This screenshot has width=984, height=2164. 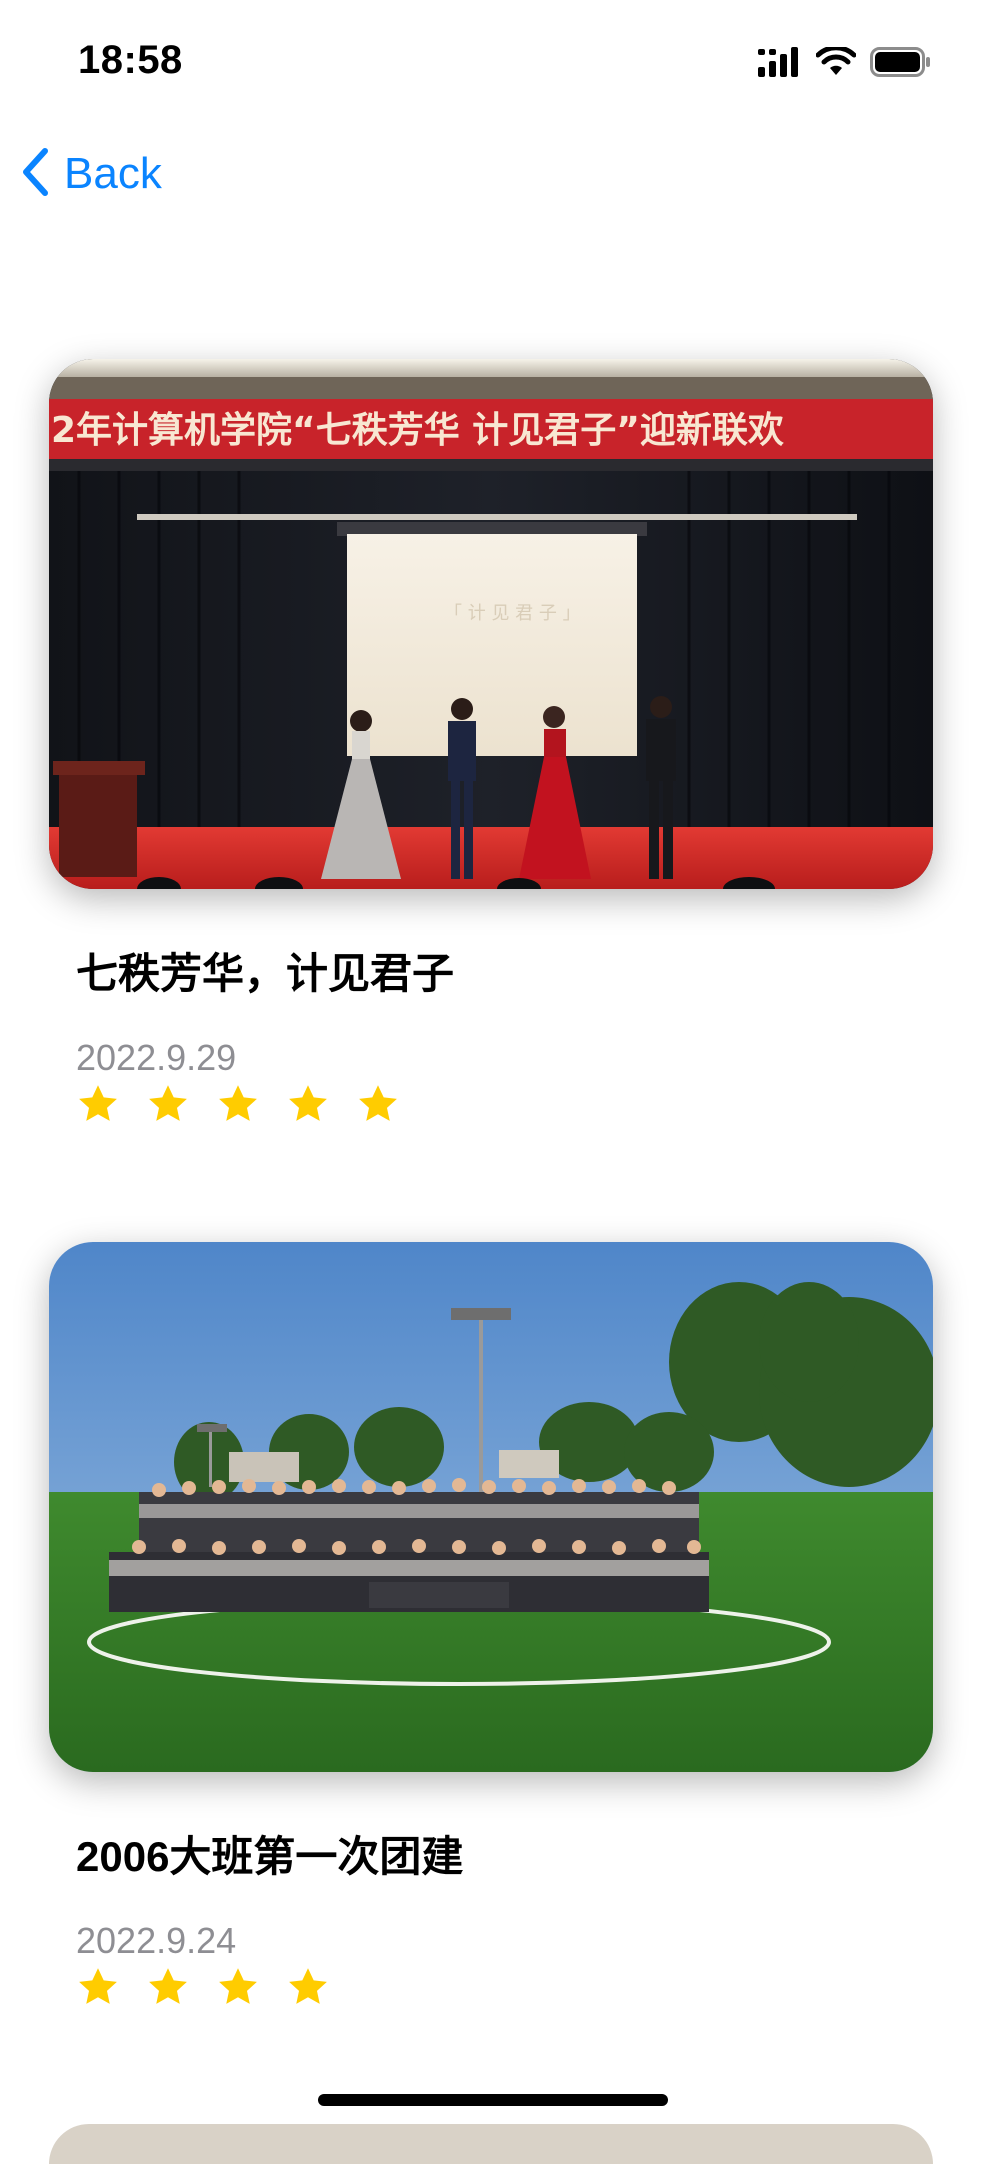 What do you see at coordinates (491, 2144) in the screenshot?
I see `next-event-card-peek` at bounding box center [491, 2144].